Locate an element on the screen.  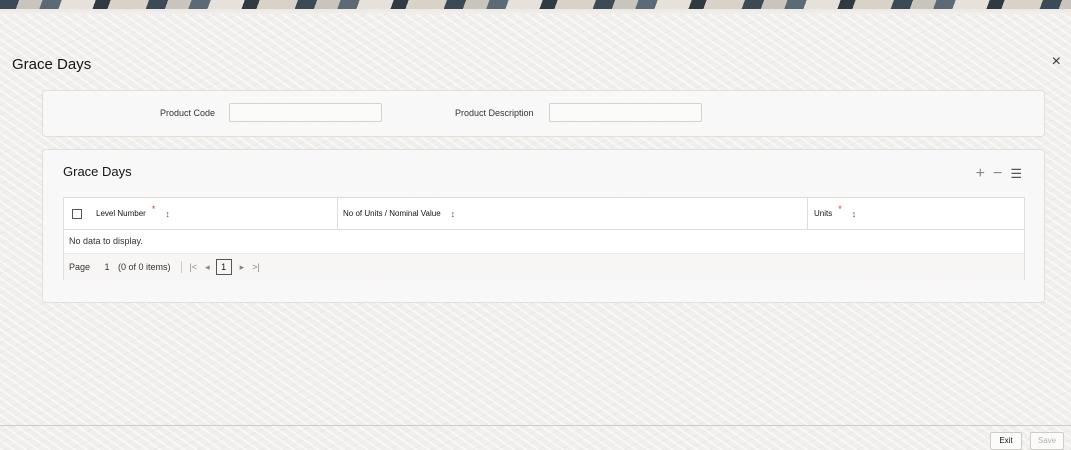
column-level-number: Level Number * ↕ is located at coordinates (133, 213).